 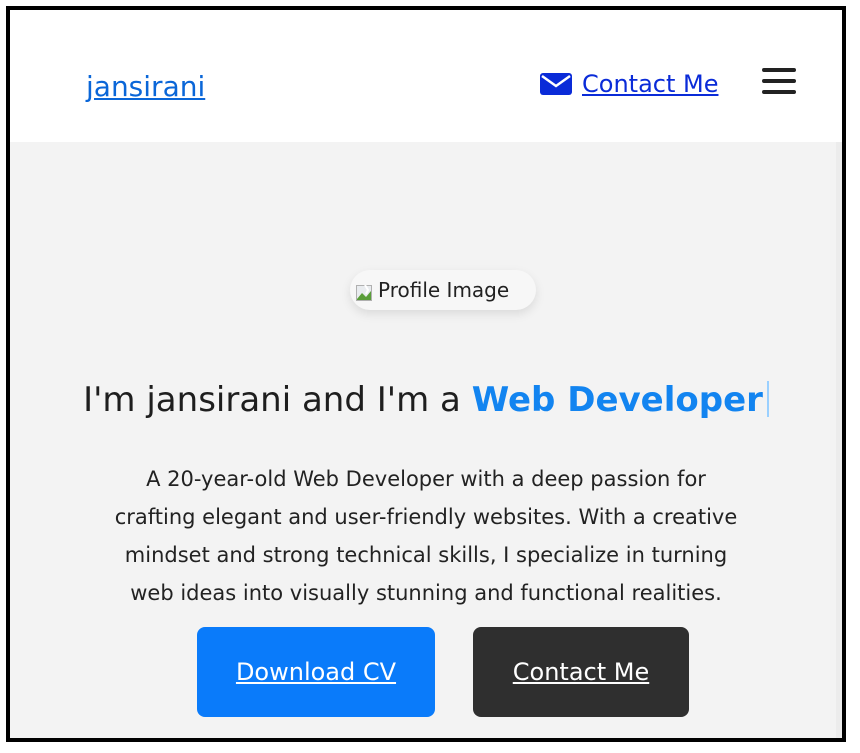 I want to click on header-contact-link: Contact Me, so click(x=629, y=84).